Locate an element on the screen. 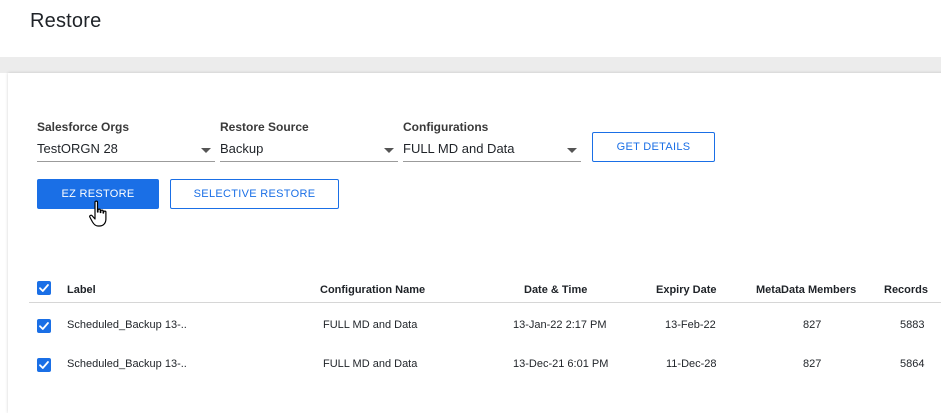  selective-restore-button: SELECTIVE RESTORE is located at coordinates (254, 194).